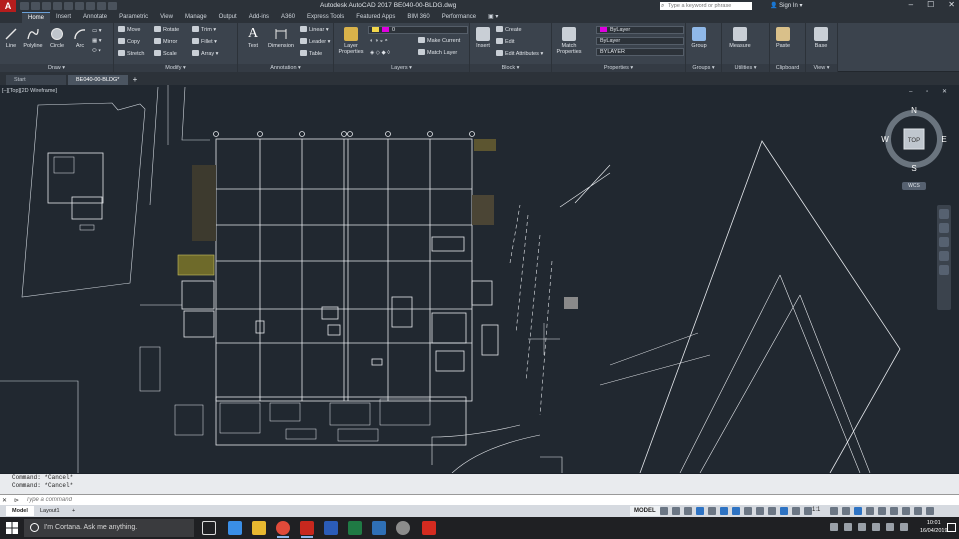 The image size is (959, 539). Describe the element at coordinates (283, 529) in the screenshot. I see `chrome-icon` at that location.